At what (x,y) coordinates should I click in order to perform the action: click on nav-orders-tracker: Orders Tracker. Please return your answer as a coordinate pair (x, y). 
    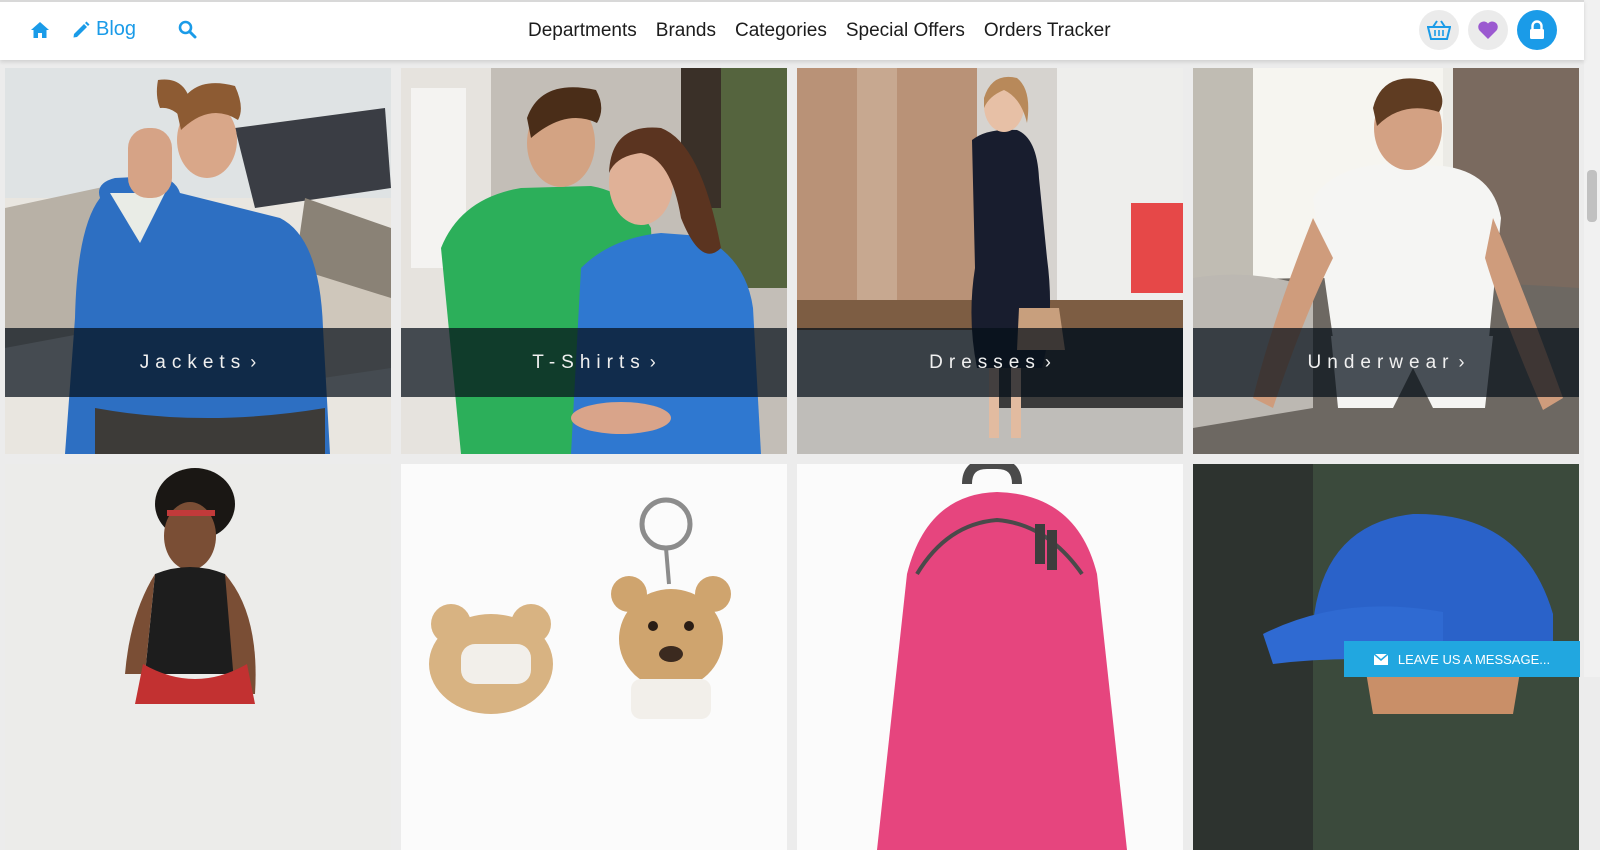
    Looking at the image, I should click on (1047, 31).